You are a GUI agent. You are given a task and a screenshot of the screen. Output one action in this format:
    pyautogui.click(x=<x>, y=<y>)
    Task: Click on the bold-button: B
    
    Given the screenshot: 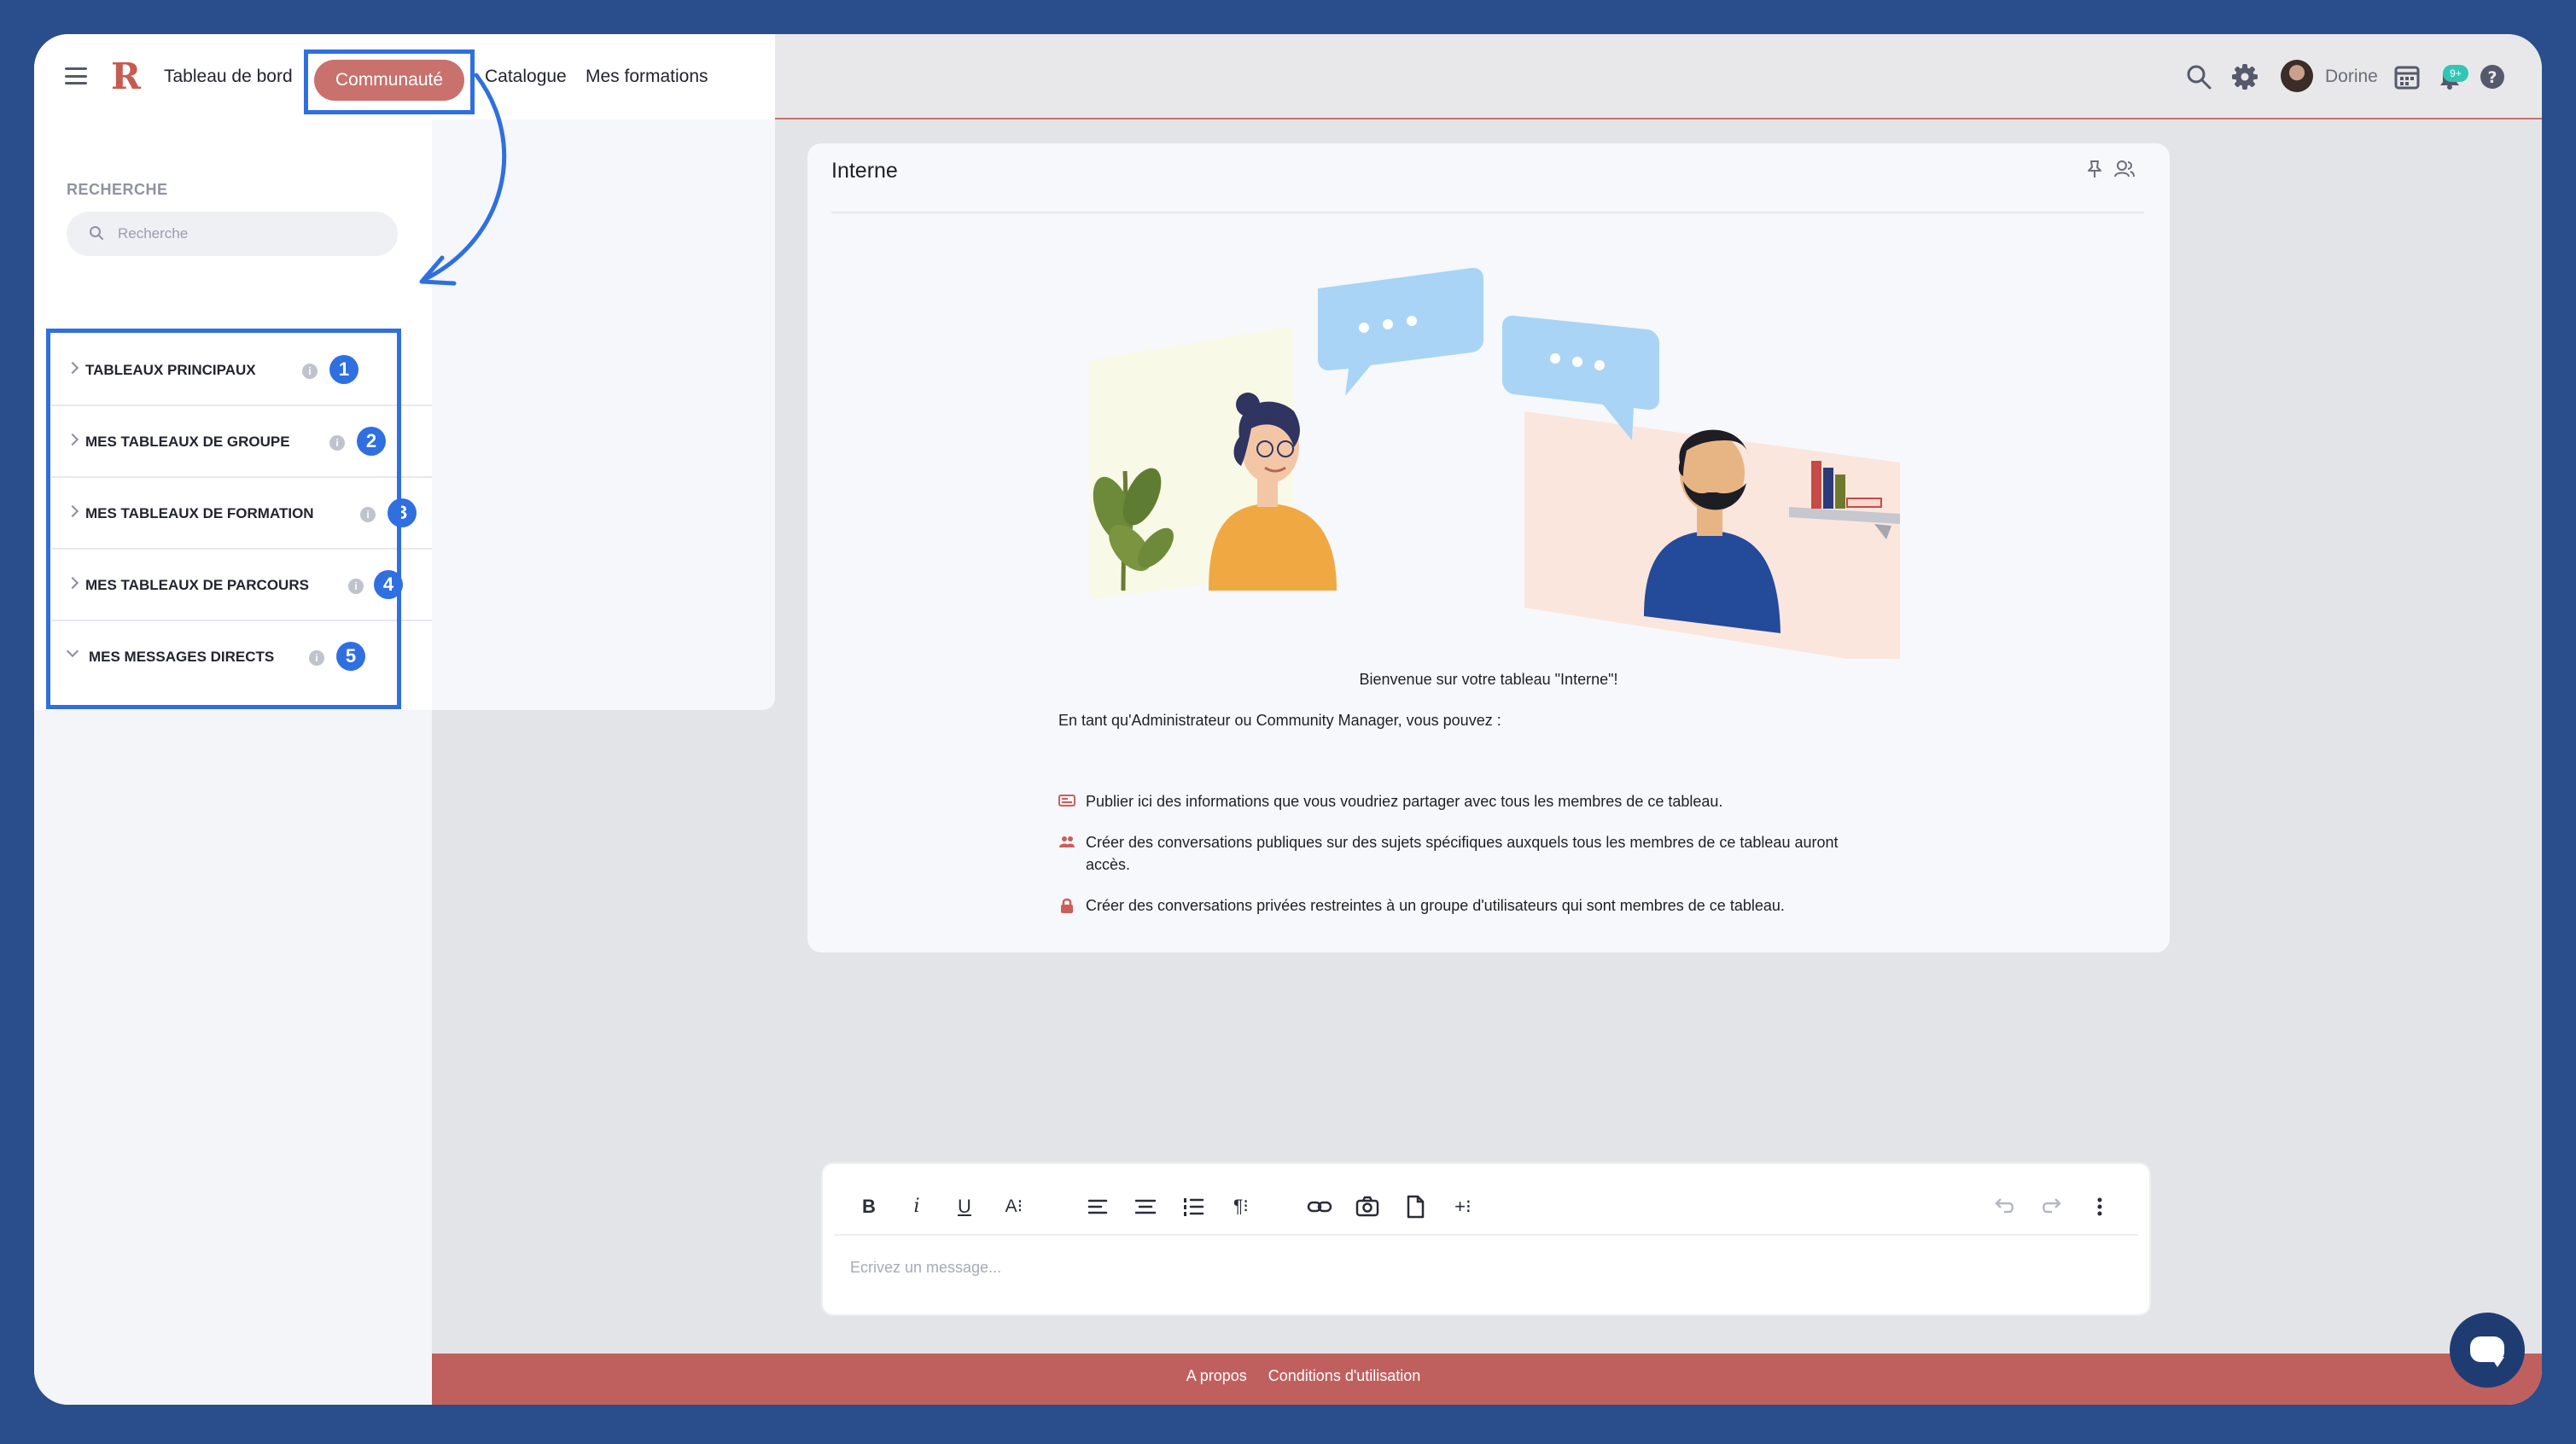 What is the action you would take?
    pyautogui.click(x=869, y=1206)
    